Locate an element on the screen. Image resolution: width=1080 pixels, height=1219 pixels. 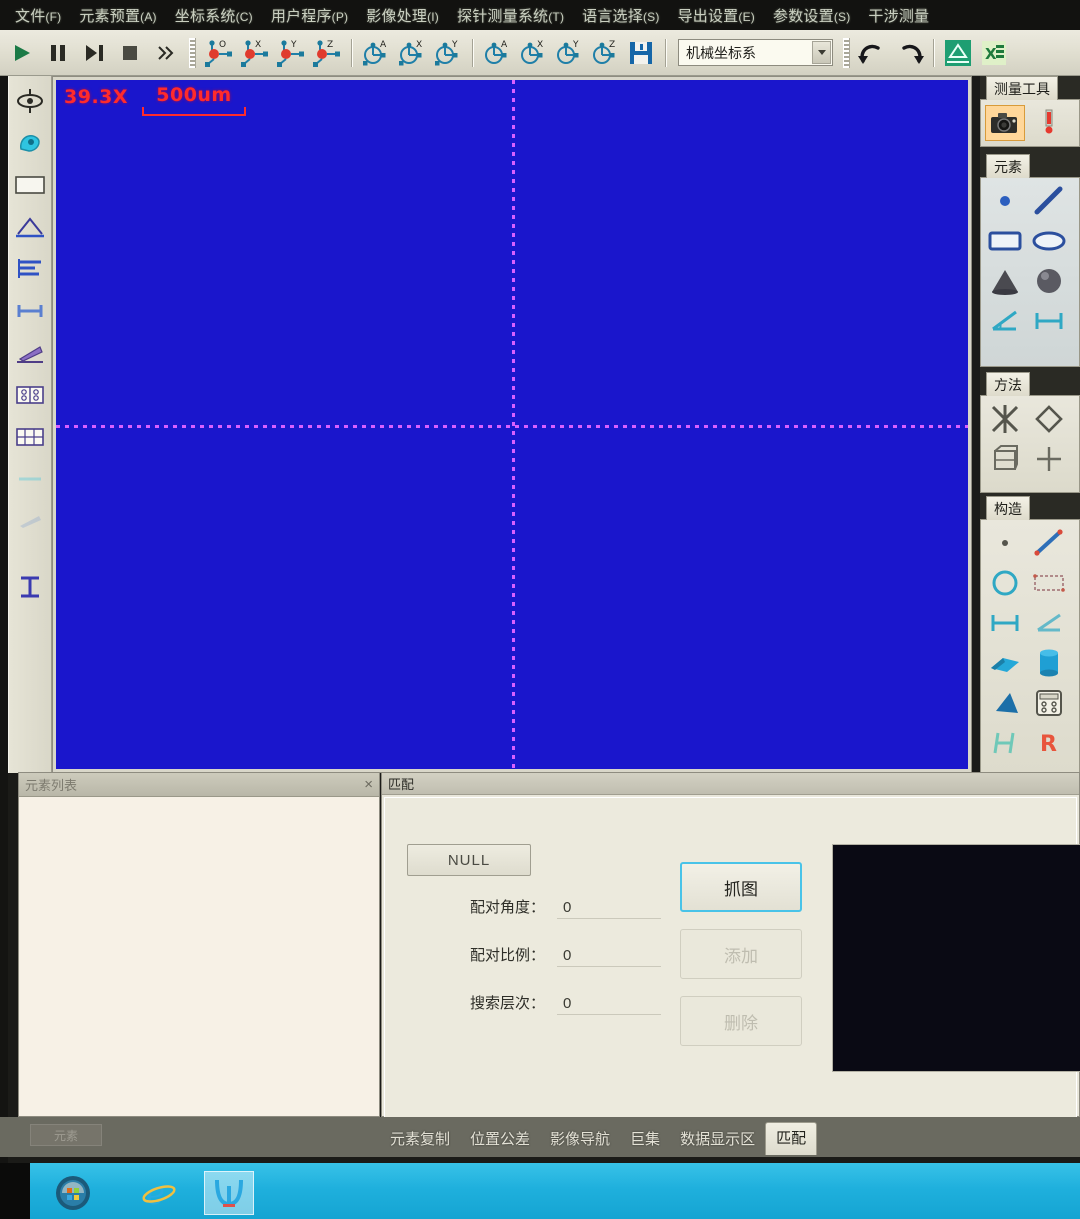
rotate-y2-button: Y is located at coordinates (569, 53).